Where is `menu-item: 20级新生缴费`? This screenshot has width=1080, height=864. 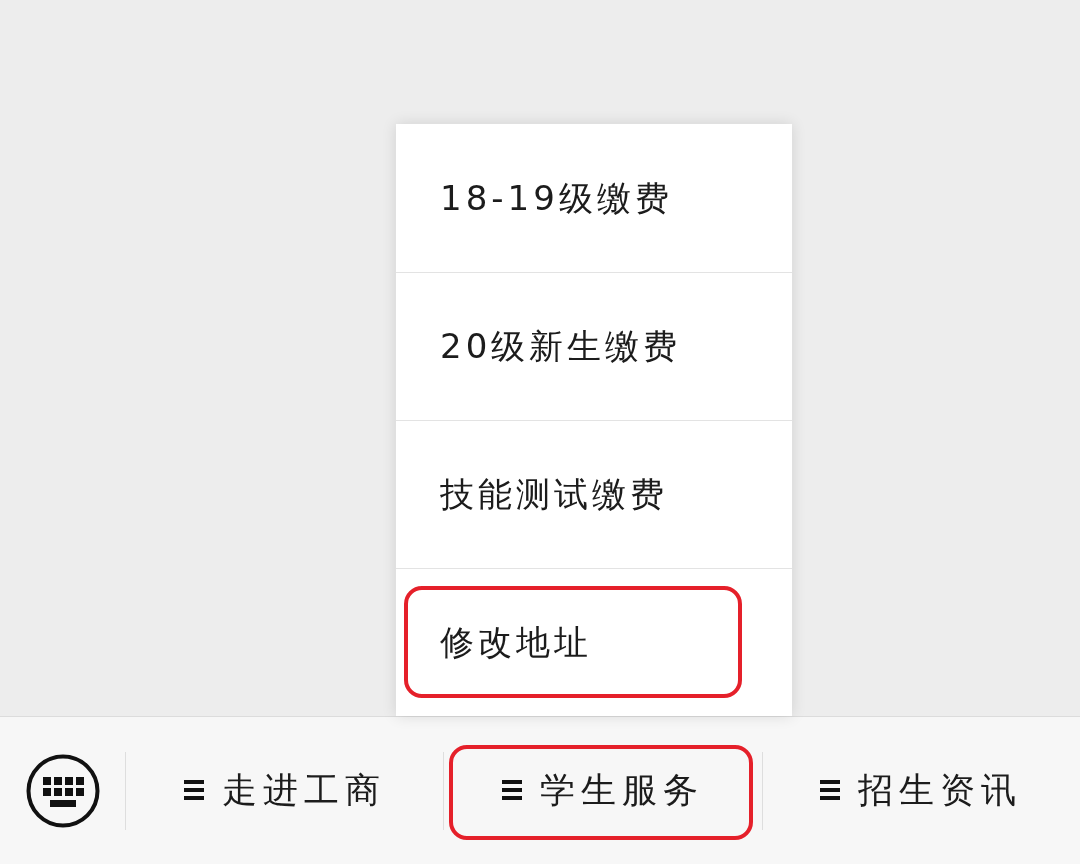 menu-item: 20级新生缴费 is located at coordinates (594, 346).